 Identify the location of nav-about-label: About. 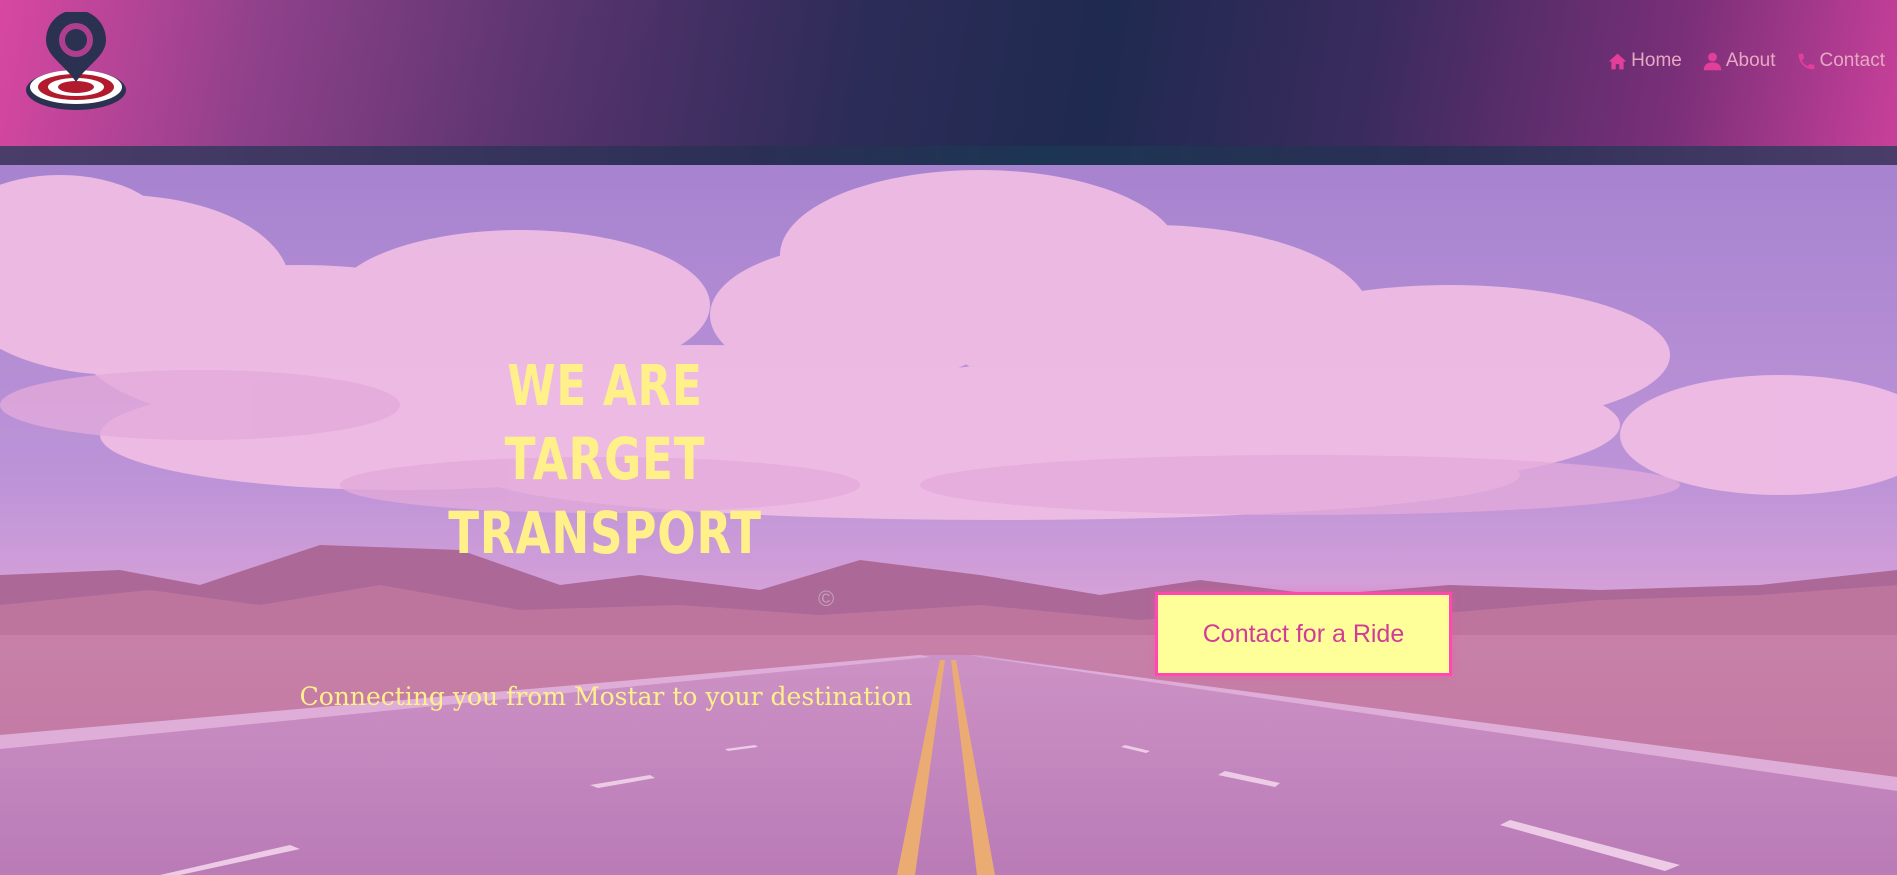
(1750, 60).